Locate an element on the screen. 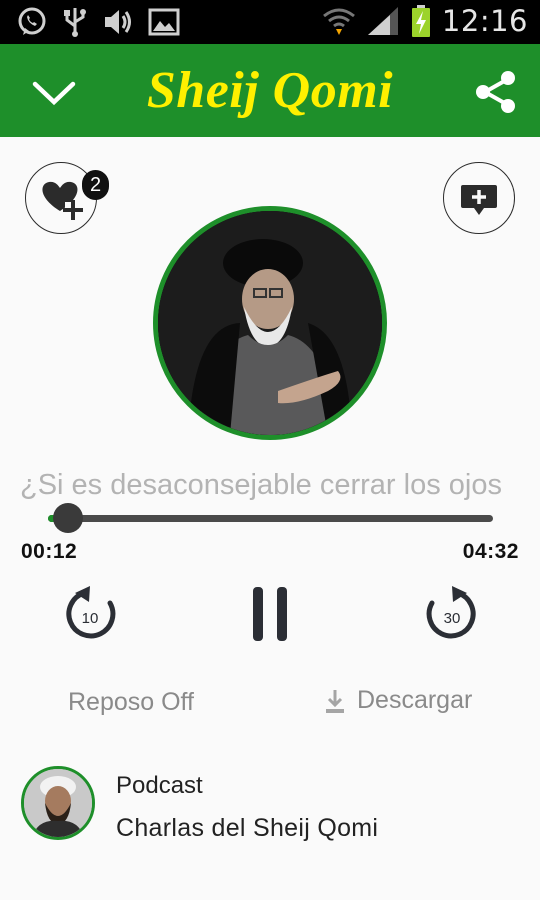 Image resolution: width=540 pixels, height=900 pixels. sleep-timer-button: Reposo Off is located at coordinates (131, 702).